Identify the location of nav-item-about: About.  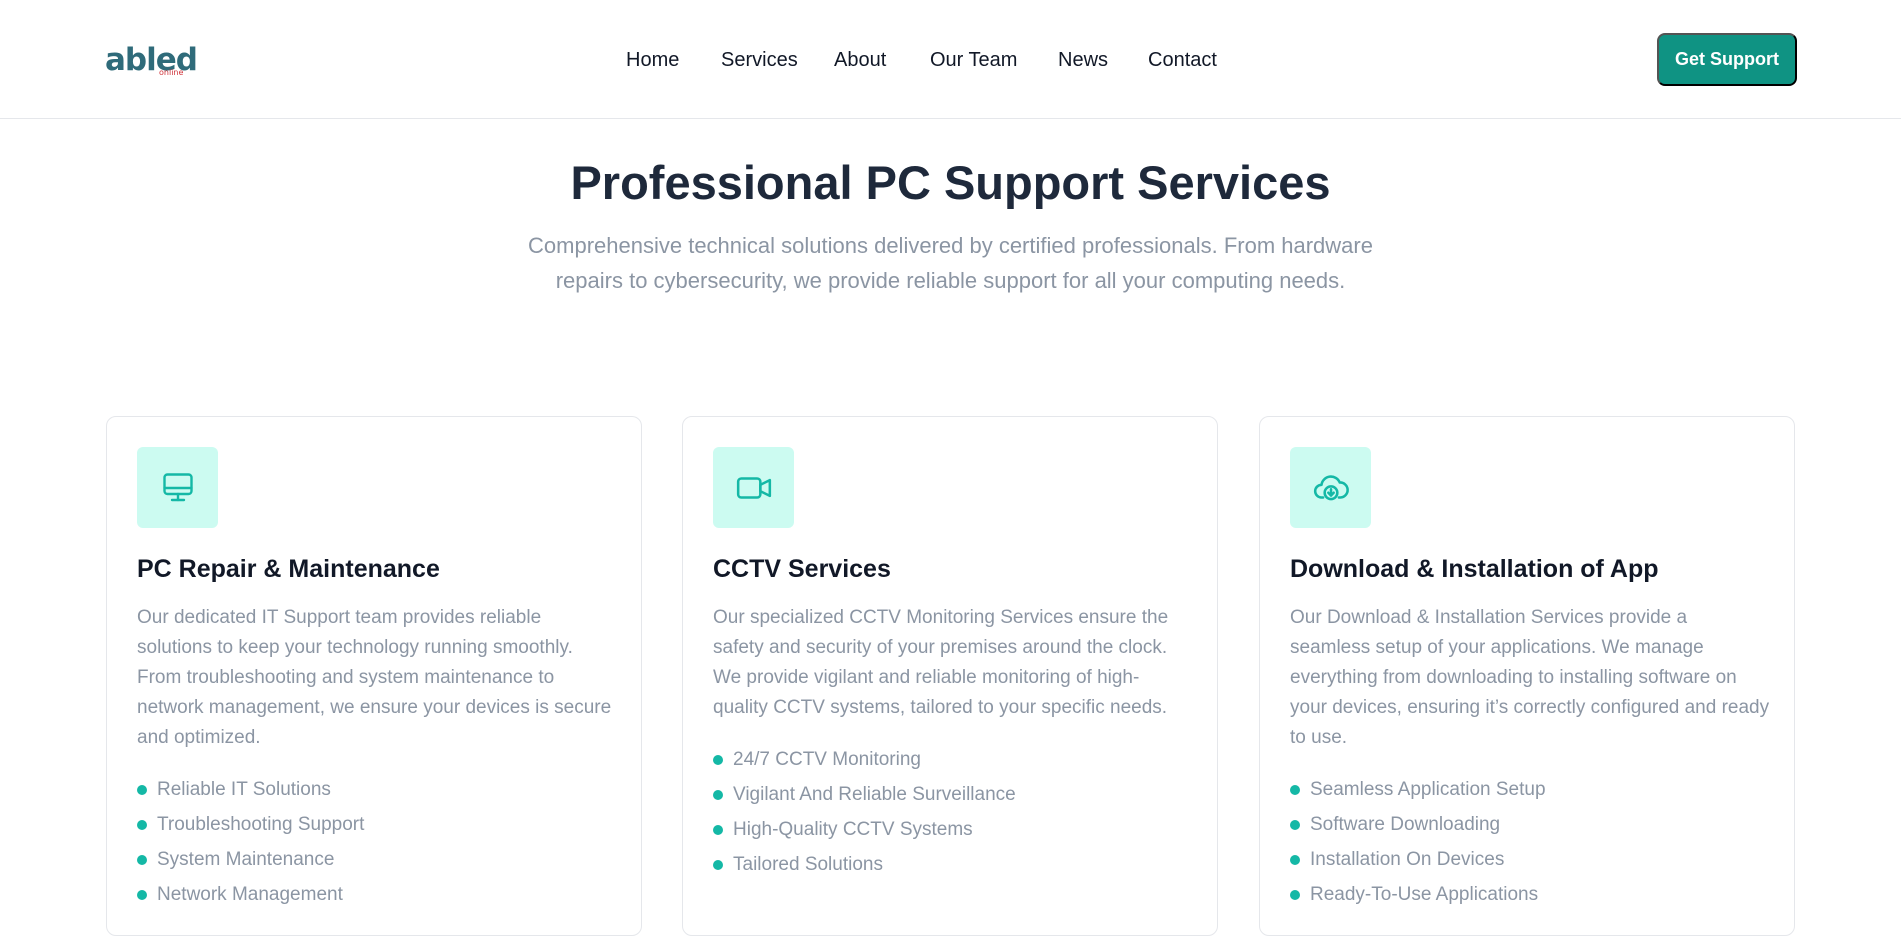
(860, 60).